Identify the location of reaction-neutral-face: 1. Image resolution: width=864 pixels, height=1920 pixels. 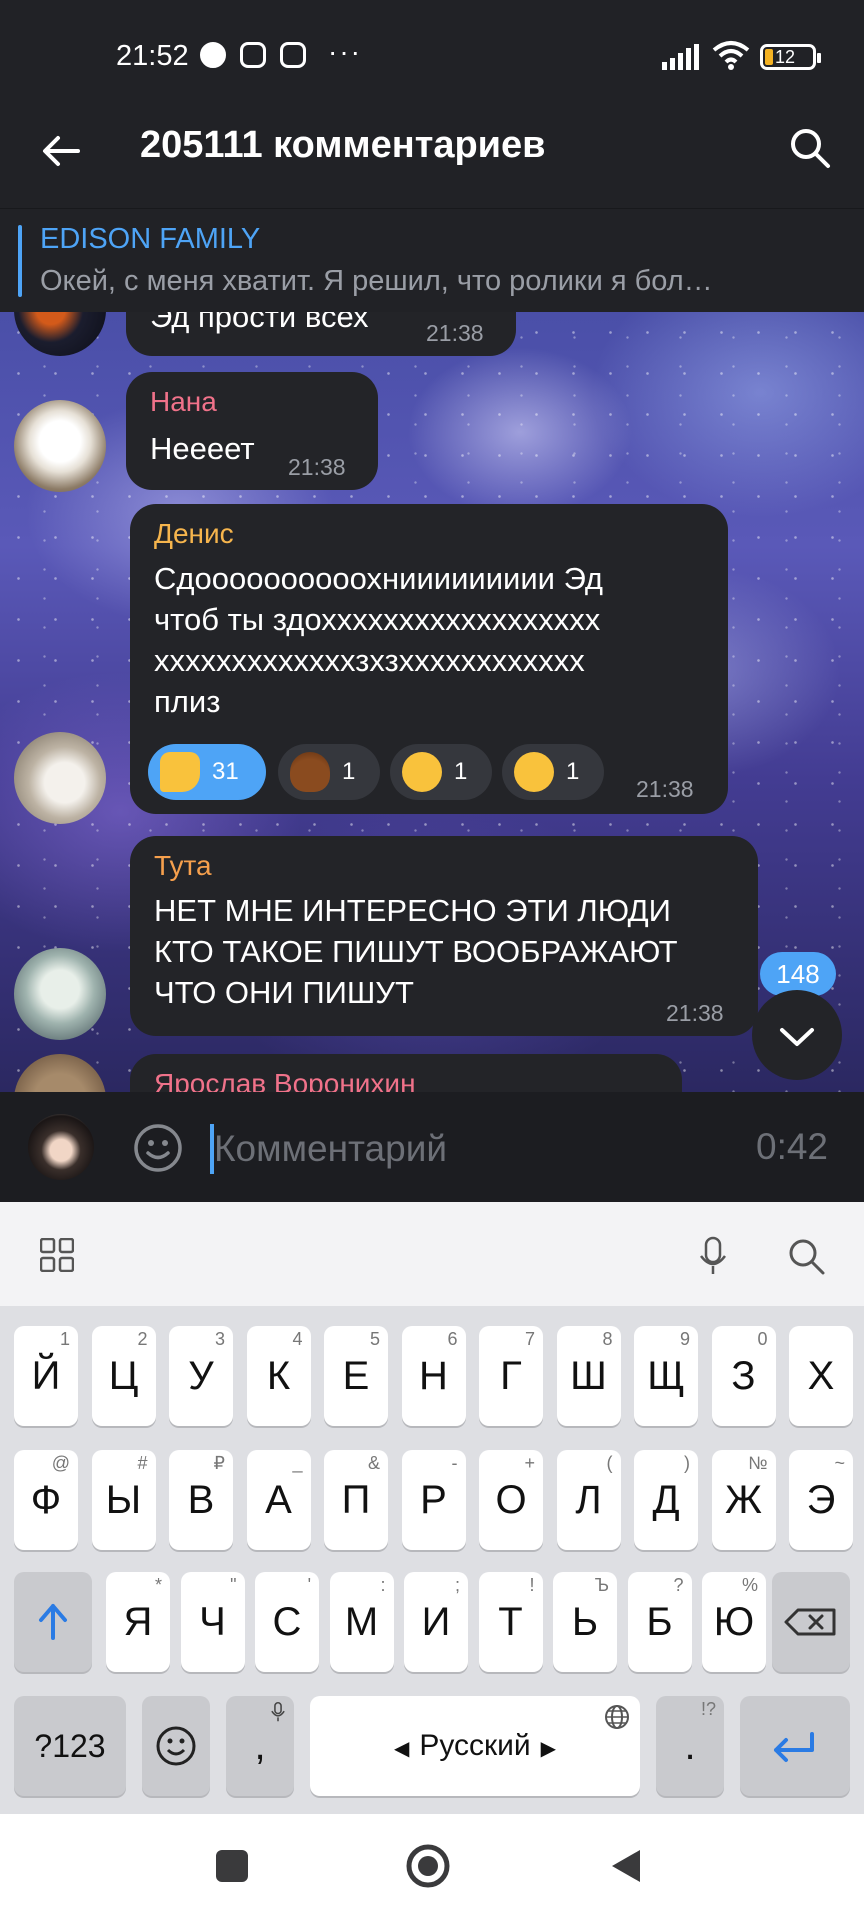
(553, 772).